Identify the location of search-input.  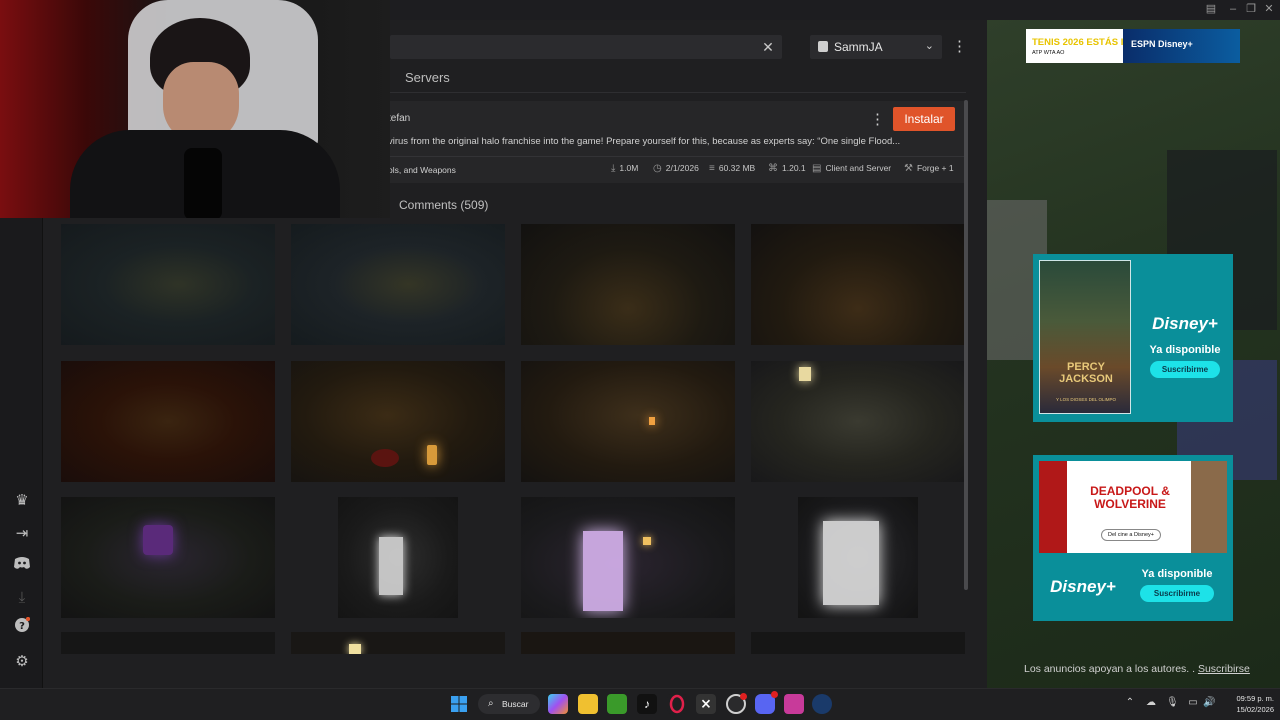
(586, 47).